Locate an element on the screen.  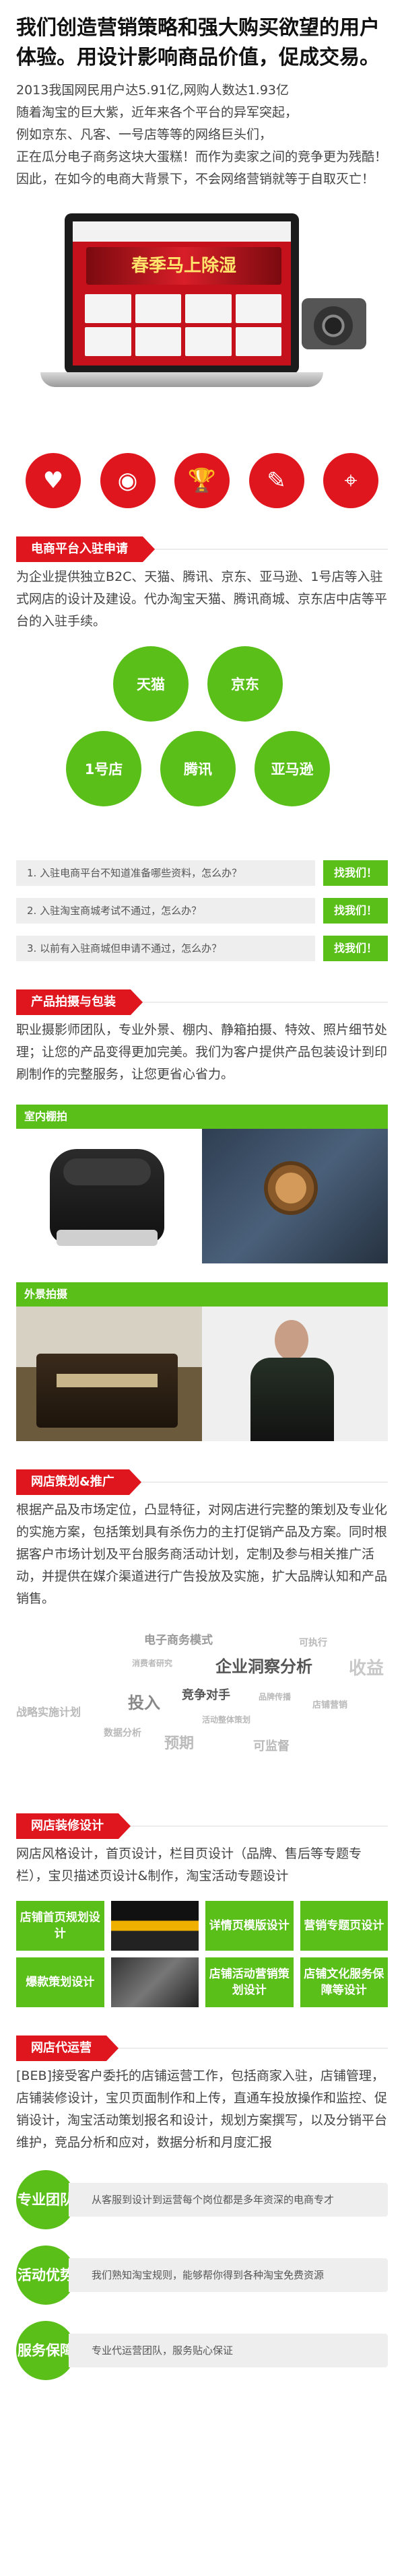
heart-icon: ♥ is located at coordinates (53, 480).